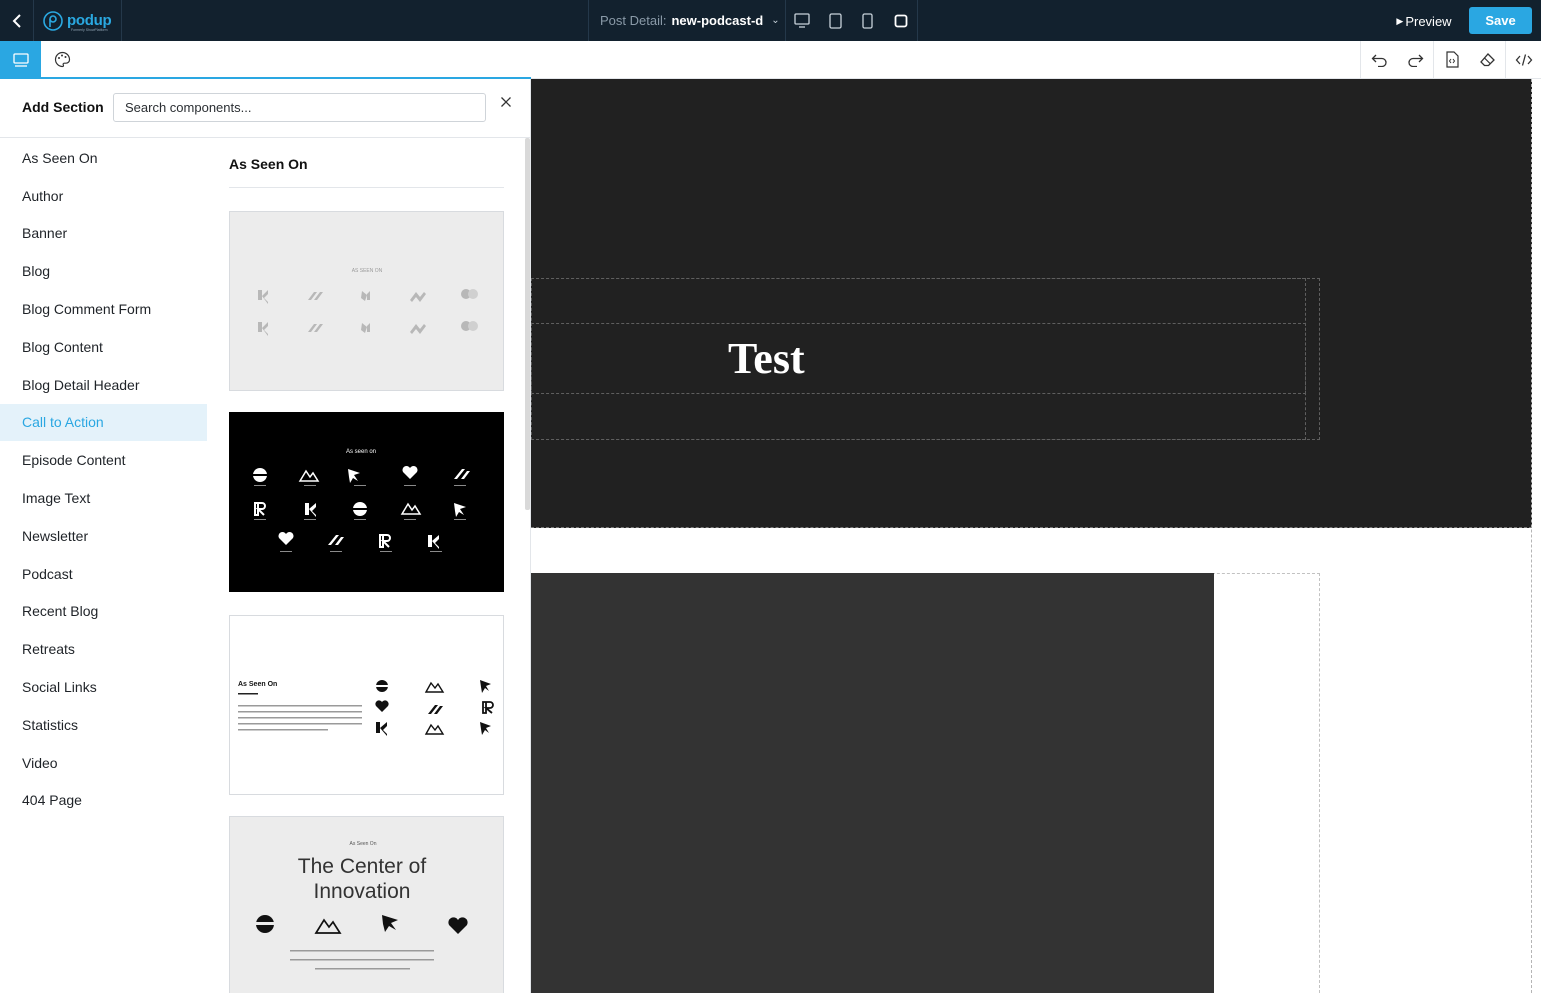  What do you see at coordinates (103, 347) in the screenshot?
I see `category-item: Blog Content` at bounding box center [103, 347].